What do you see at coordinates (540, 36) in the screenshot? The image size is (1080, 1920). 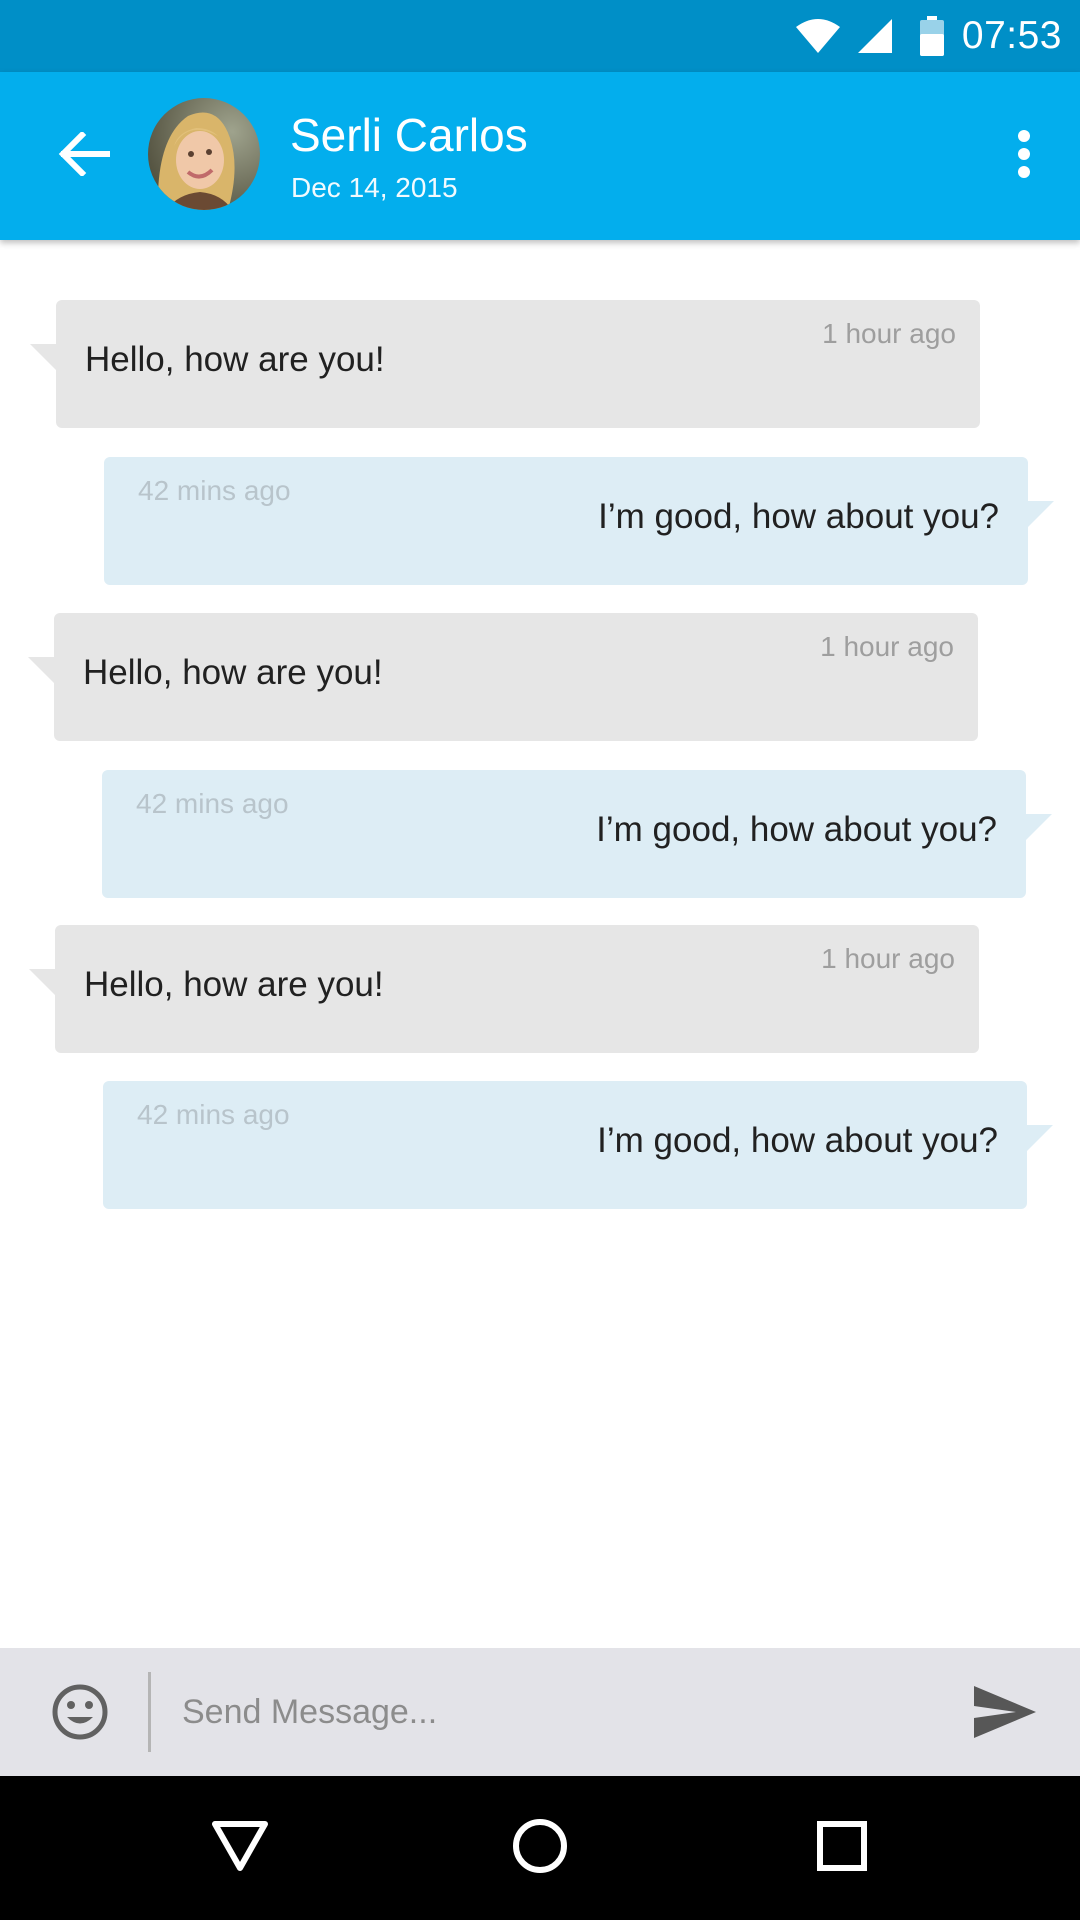 I see `status-bar: 07:53` at bounding box center [540, 36].